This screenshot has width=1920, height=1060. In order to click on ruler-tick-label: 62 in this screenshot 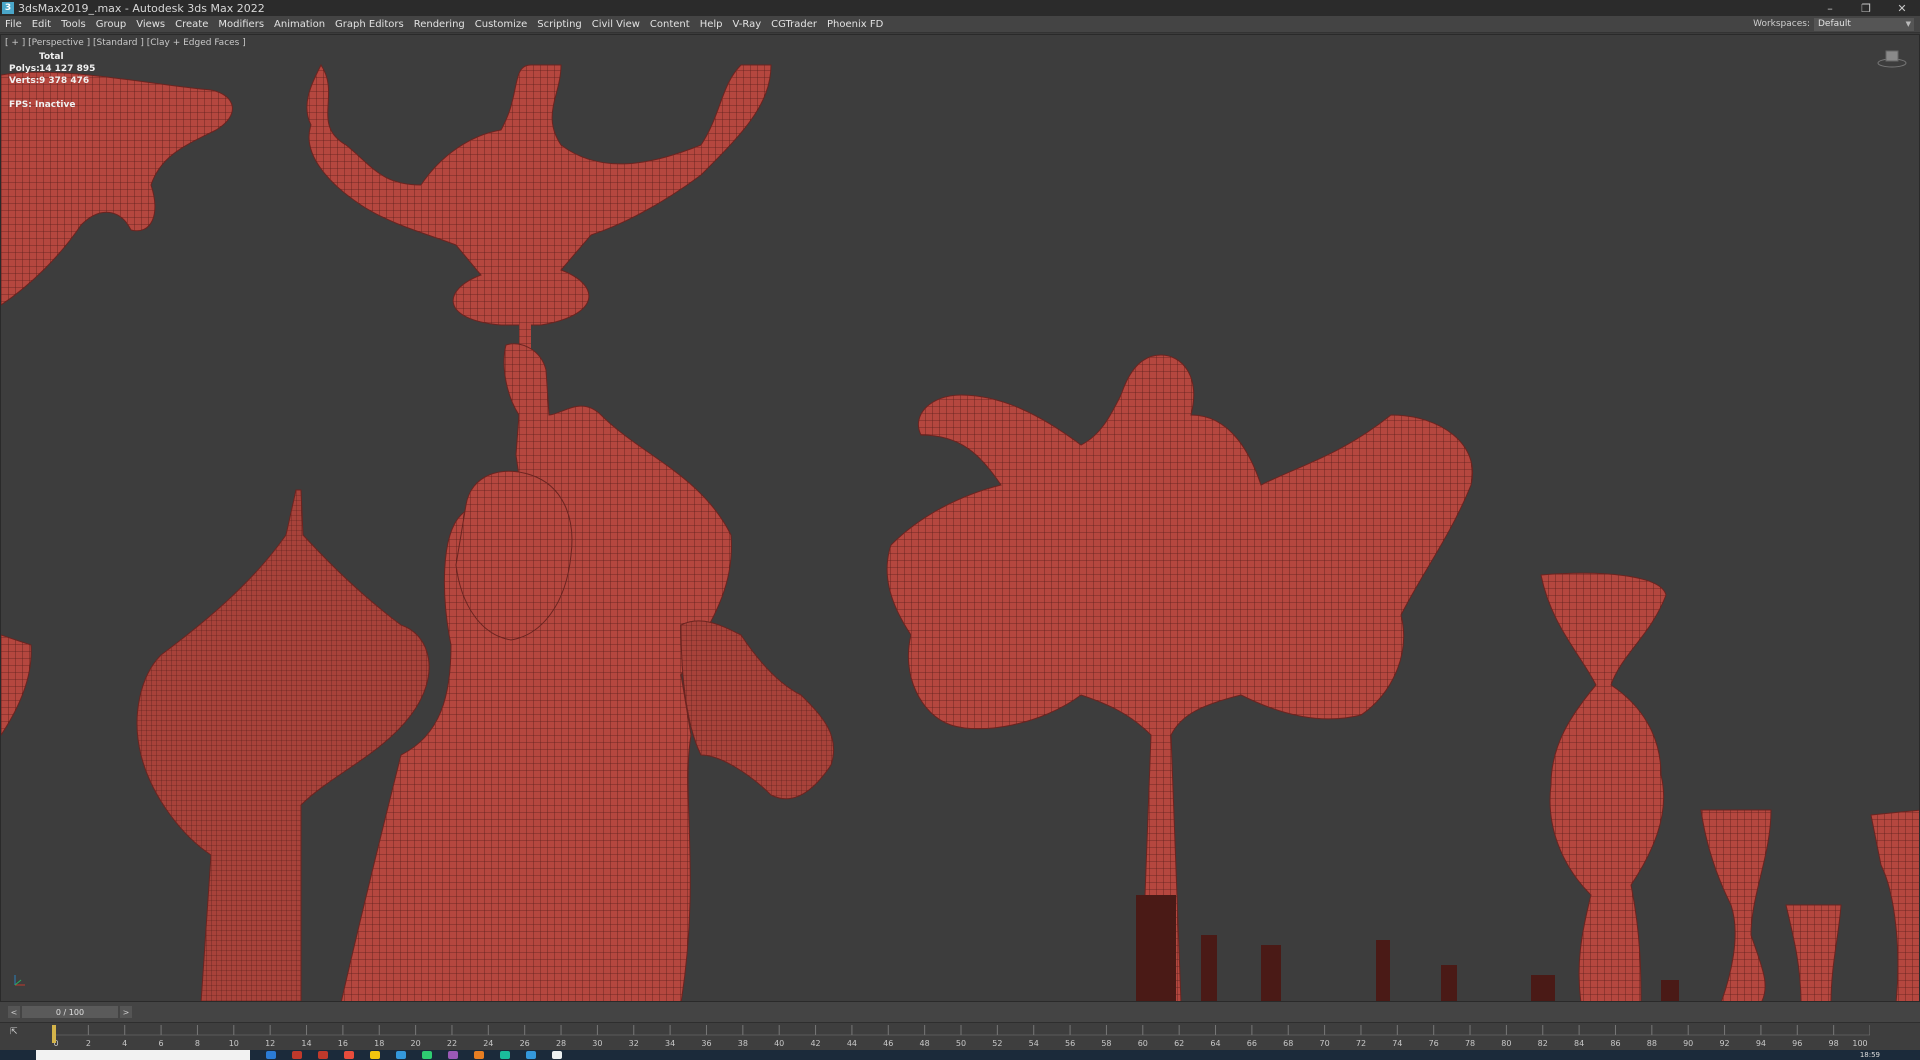, I will do `click(1179, 1043)`.